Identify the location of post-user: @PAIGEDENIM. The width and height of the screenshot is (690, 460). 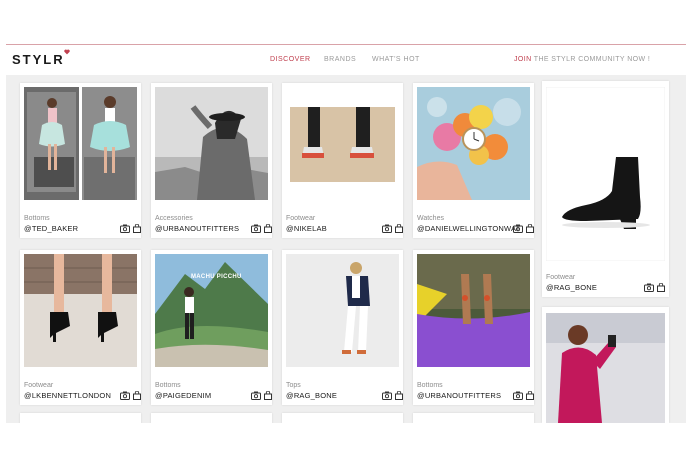
(183, 395).